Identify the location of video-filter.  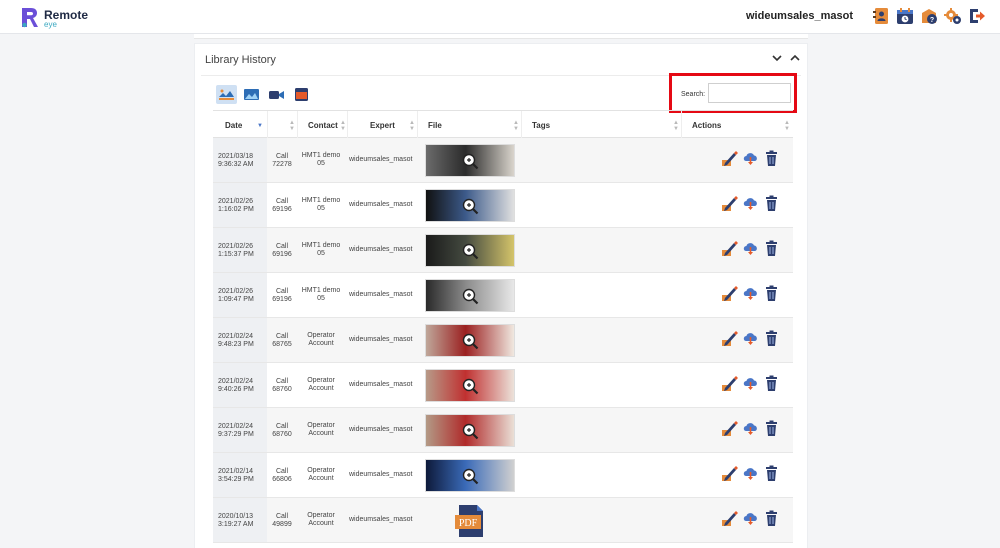
(276, 94).